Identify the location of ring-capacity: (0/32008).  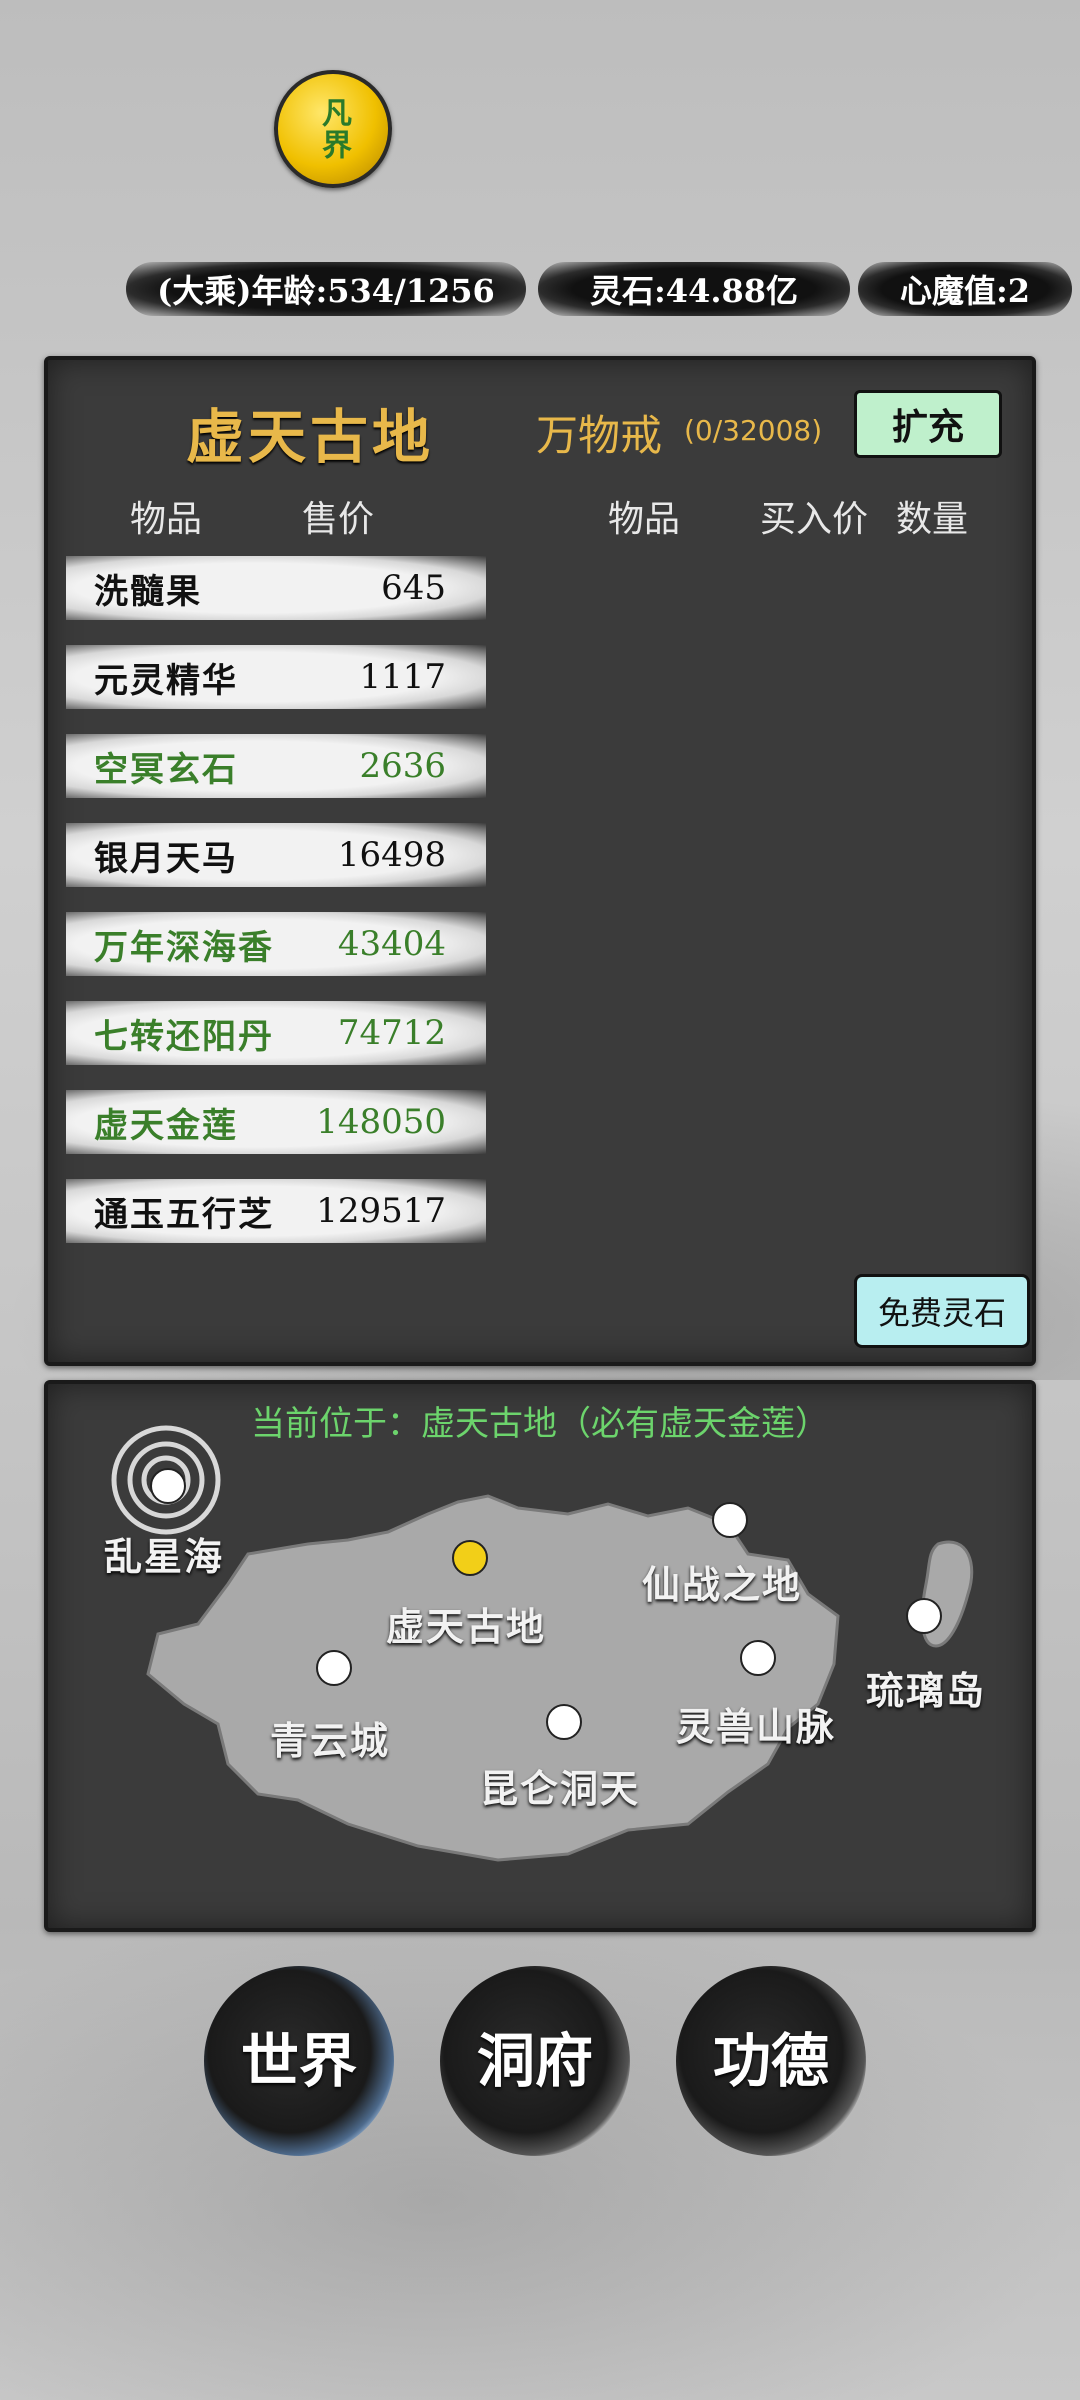
(753, 430).